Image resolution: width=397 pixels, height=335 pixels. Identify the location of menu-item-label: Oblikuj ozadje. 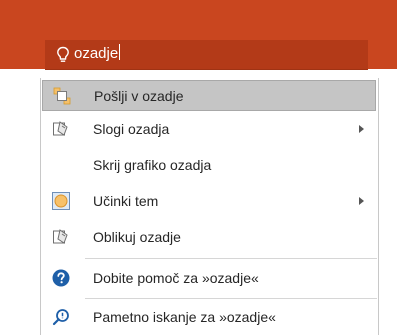
(137, 237).